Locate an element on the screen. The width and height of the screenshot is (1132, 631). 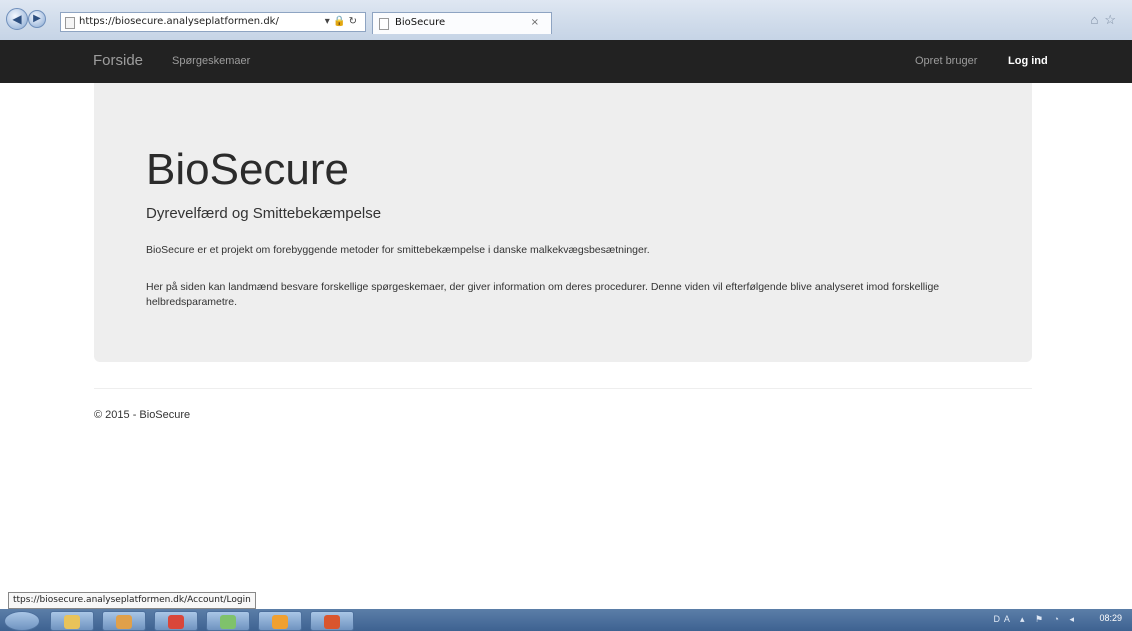
page-subtitle: Dyrevelfærd og Smittebekæmpelse is located at coordinates (264, 213).